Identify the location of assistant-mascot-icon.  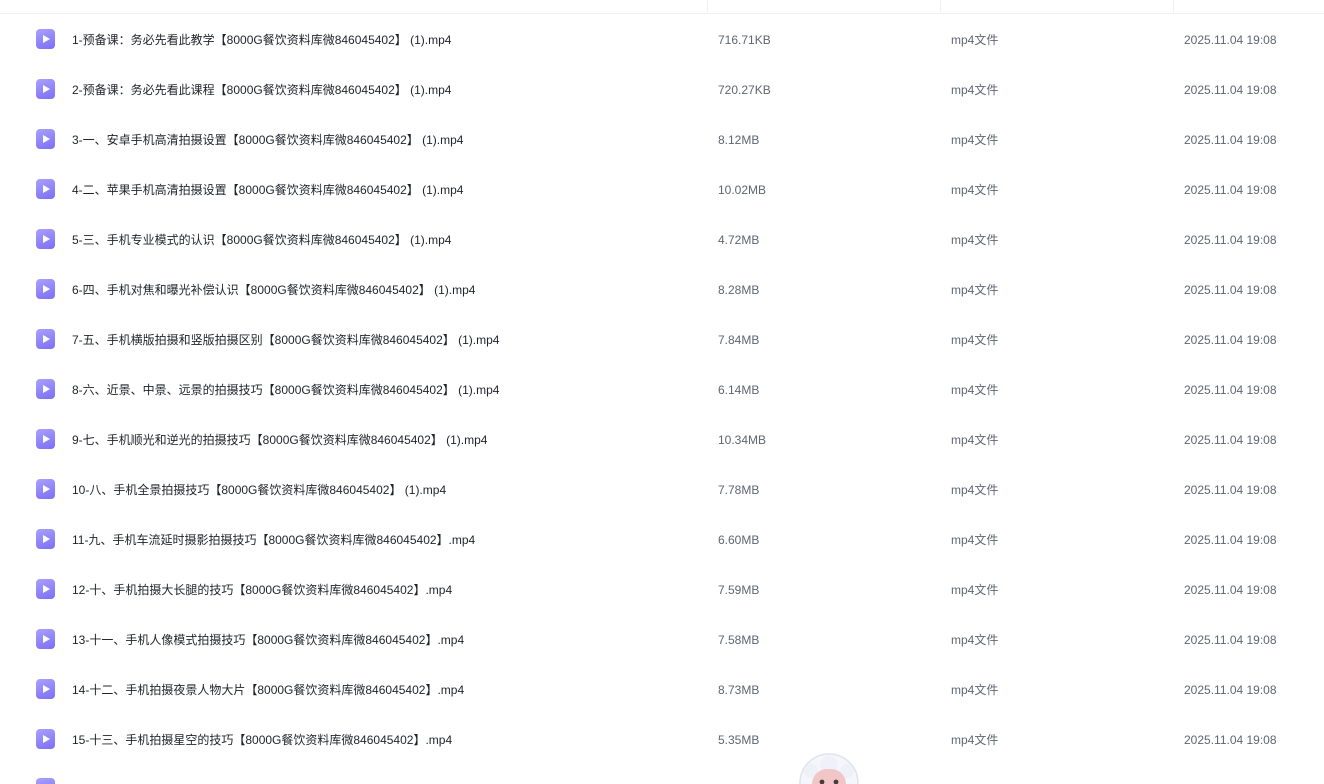
(829, 767).